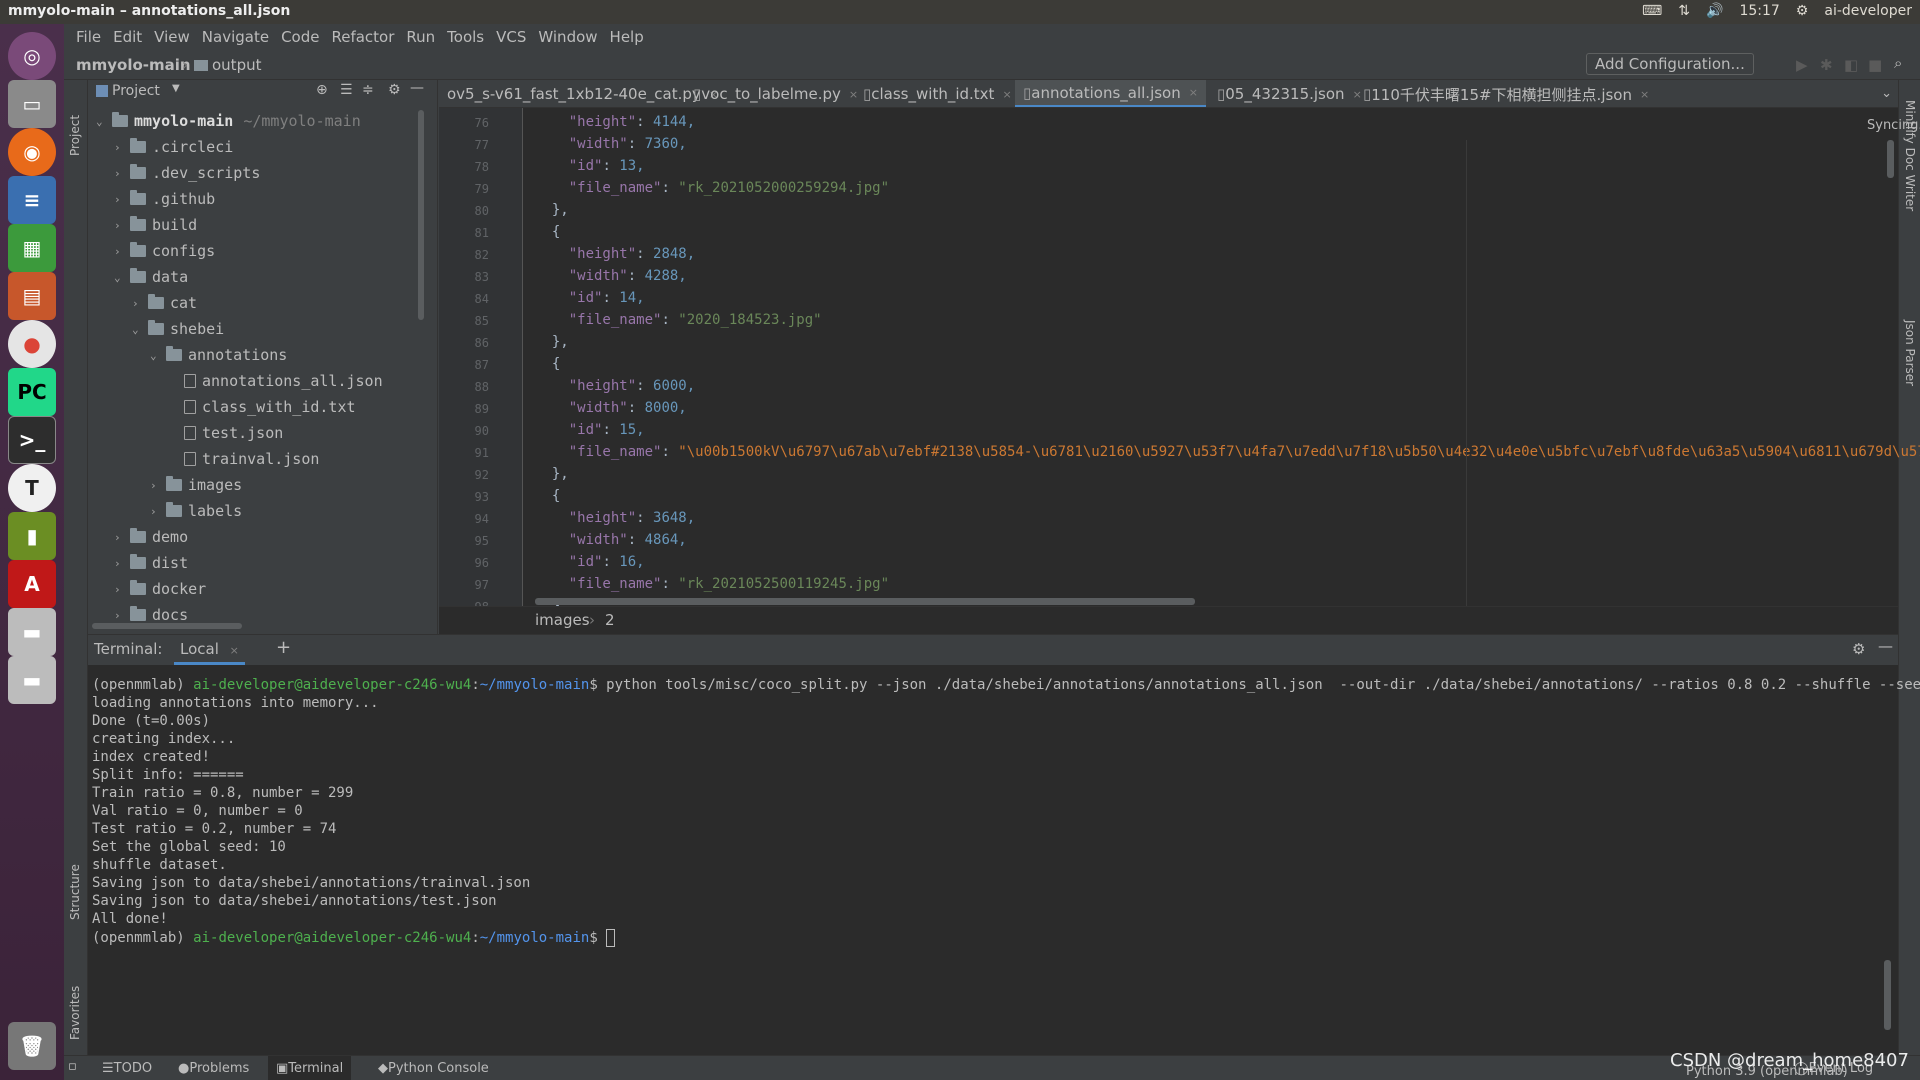 Image resolution: width=1920 pixels, height=1080 pixels. I want to click on editor-vertical-scrollbar, so click(1890, 159).